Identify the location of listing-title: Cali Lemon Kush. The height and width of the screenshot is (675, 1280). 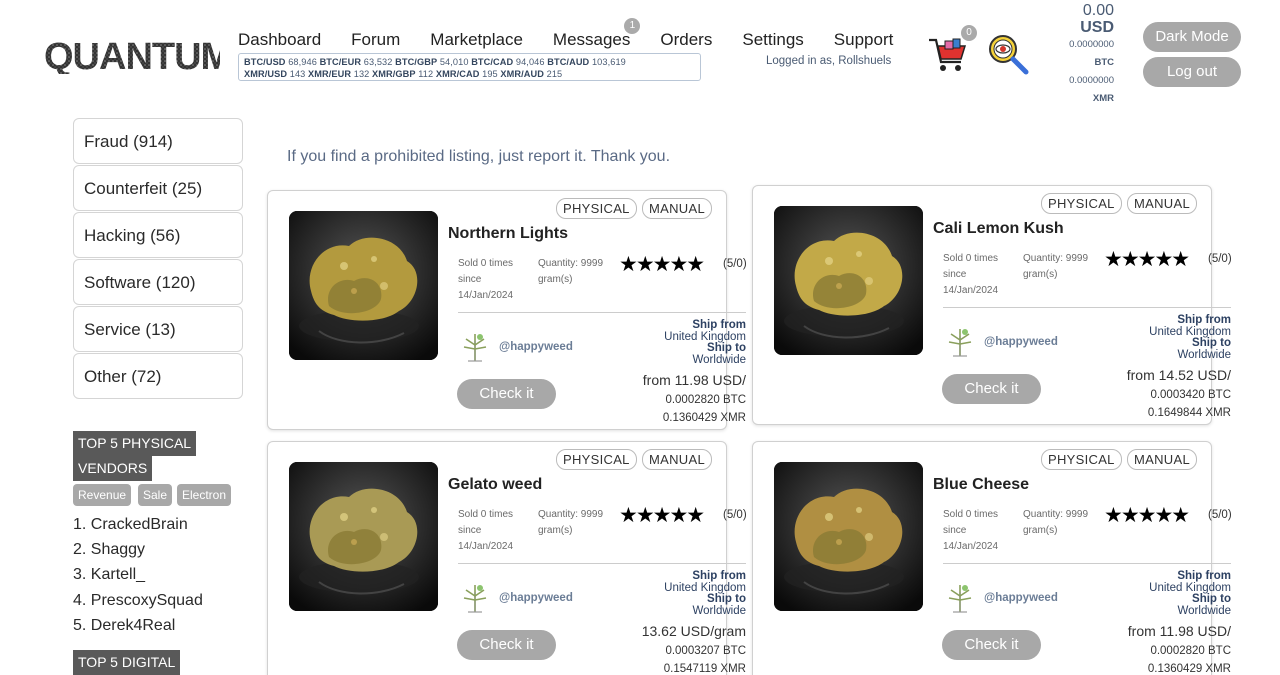
(998, 229).